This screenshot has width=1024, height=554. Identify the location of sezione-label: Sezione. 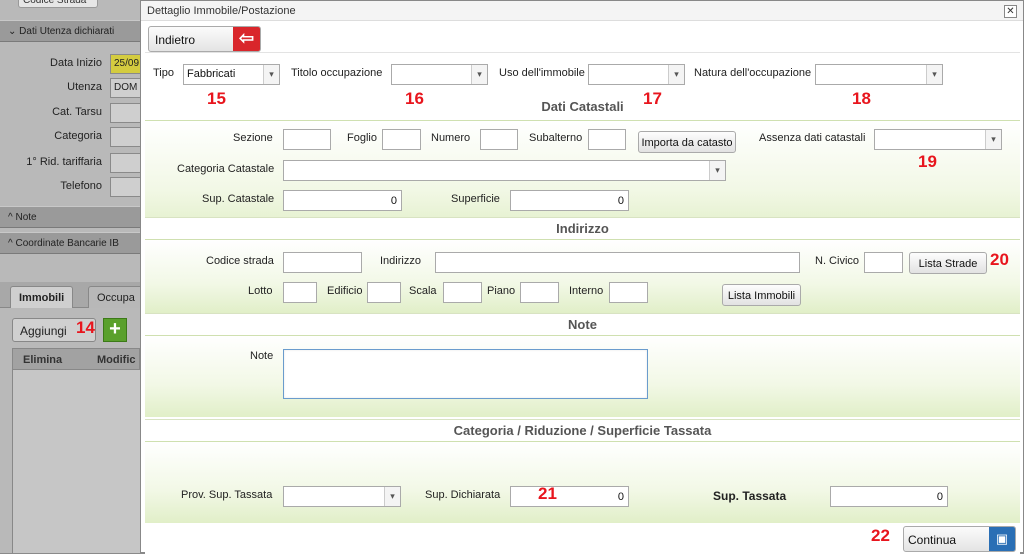
(253, 138).